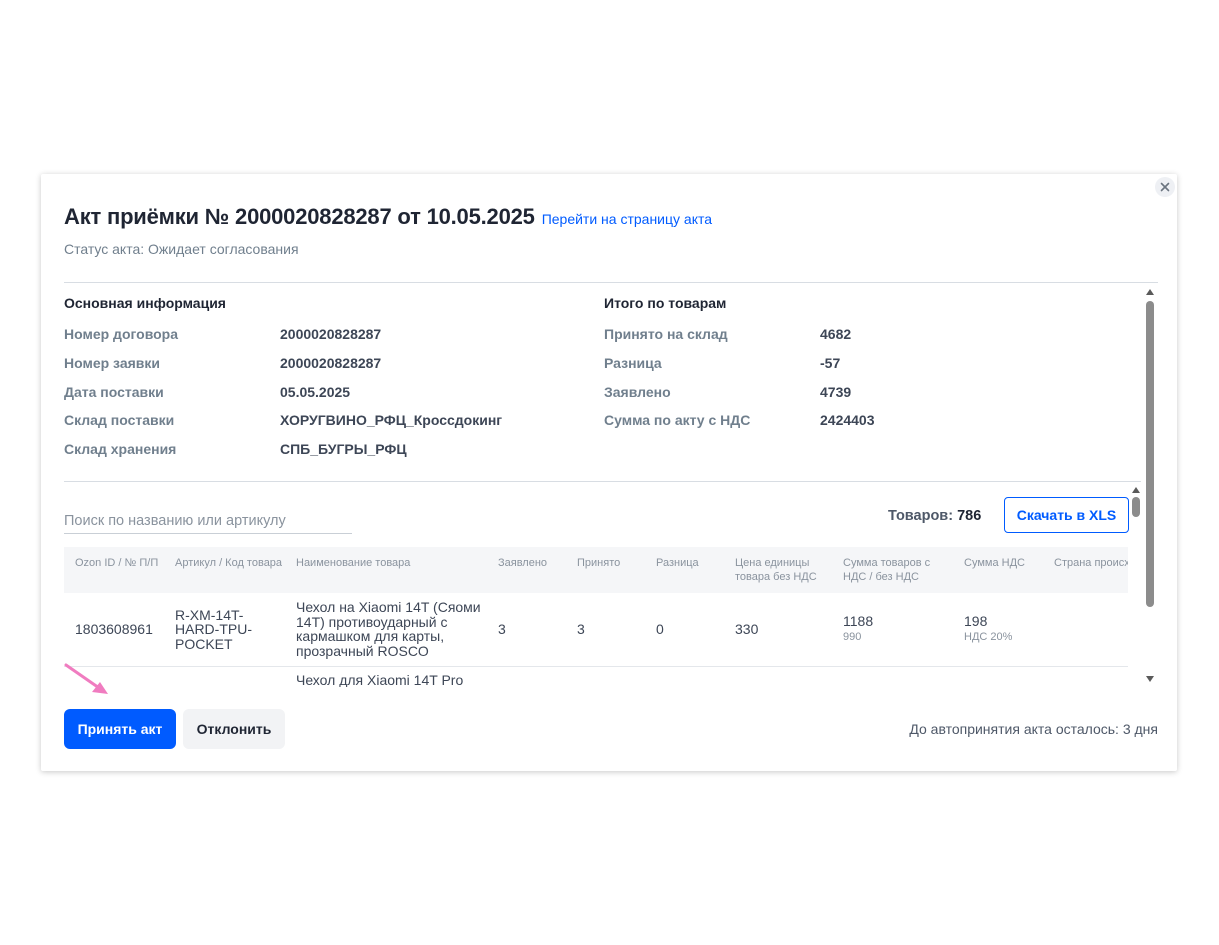 Image resolution: width=1219 pixels, height=945 pixels. I want to click on vat-amount: 198, so click(976, 620).